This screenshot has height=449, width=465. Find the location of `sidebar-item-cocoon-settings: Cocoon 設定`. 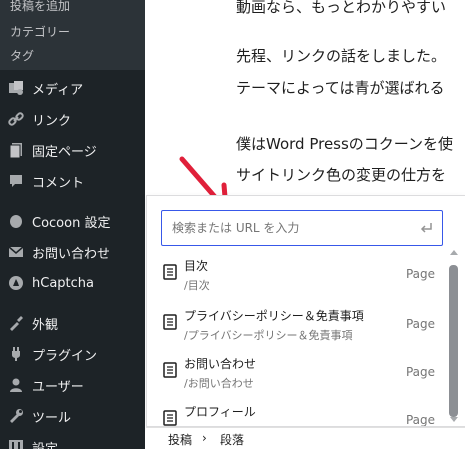

sidebar-item-cocoon-settings: Cocoon 設定 is located at coordinates (72, 221).